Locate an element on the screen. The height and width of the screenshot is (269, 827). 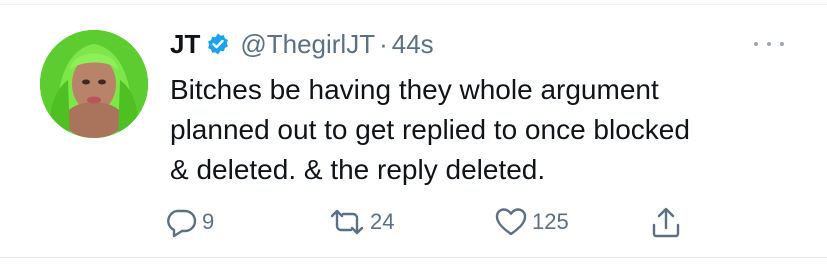
avatar is located at coordinates (94, 84).